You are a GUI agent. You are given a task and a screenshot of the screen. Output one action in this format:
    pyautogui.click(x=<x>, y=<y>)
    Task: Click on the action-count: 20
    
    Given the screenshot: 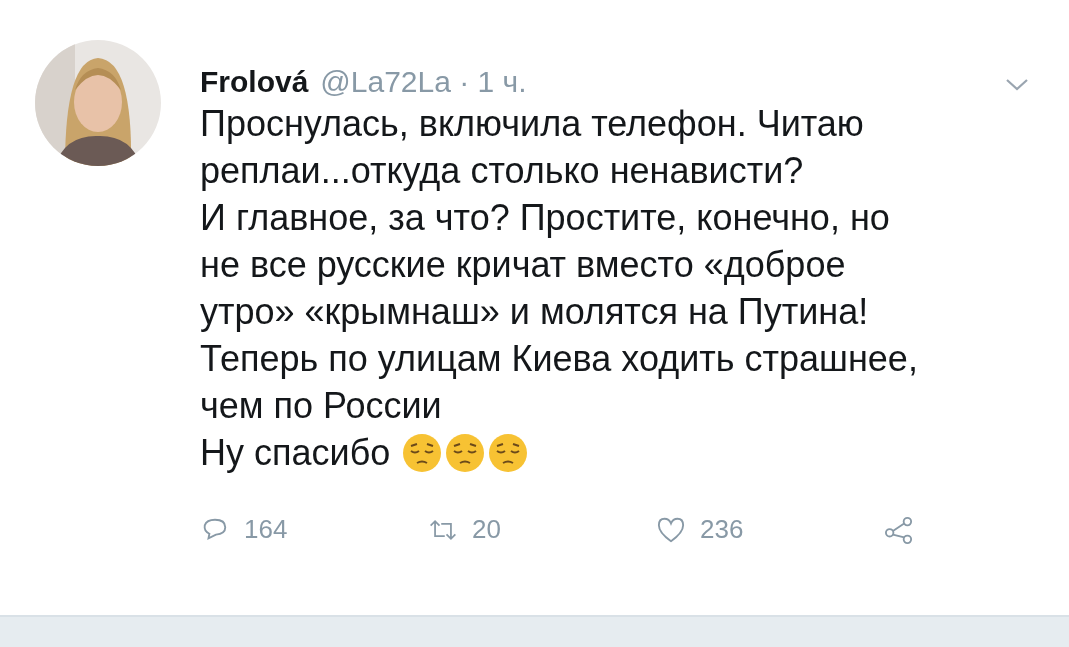 What is the action you would take?
    pyautogui.click(x=486, y=529)
    